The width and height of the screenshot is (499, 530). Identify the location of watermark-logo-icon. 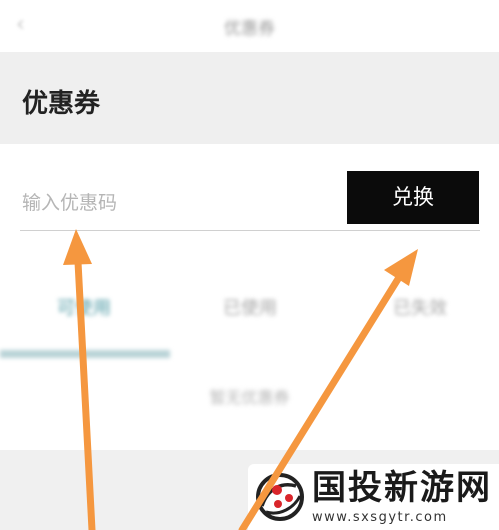
(280, 497).